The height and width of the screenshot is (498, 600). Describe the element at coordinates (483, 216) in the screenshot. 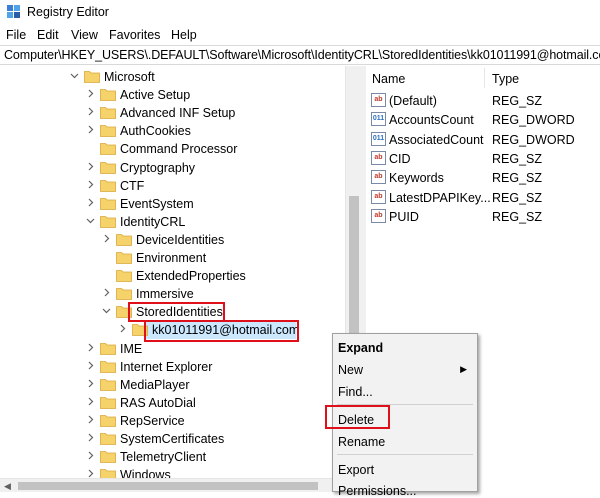

I see `value-row: ab PUID REG_SZ` at that location.